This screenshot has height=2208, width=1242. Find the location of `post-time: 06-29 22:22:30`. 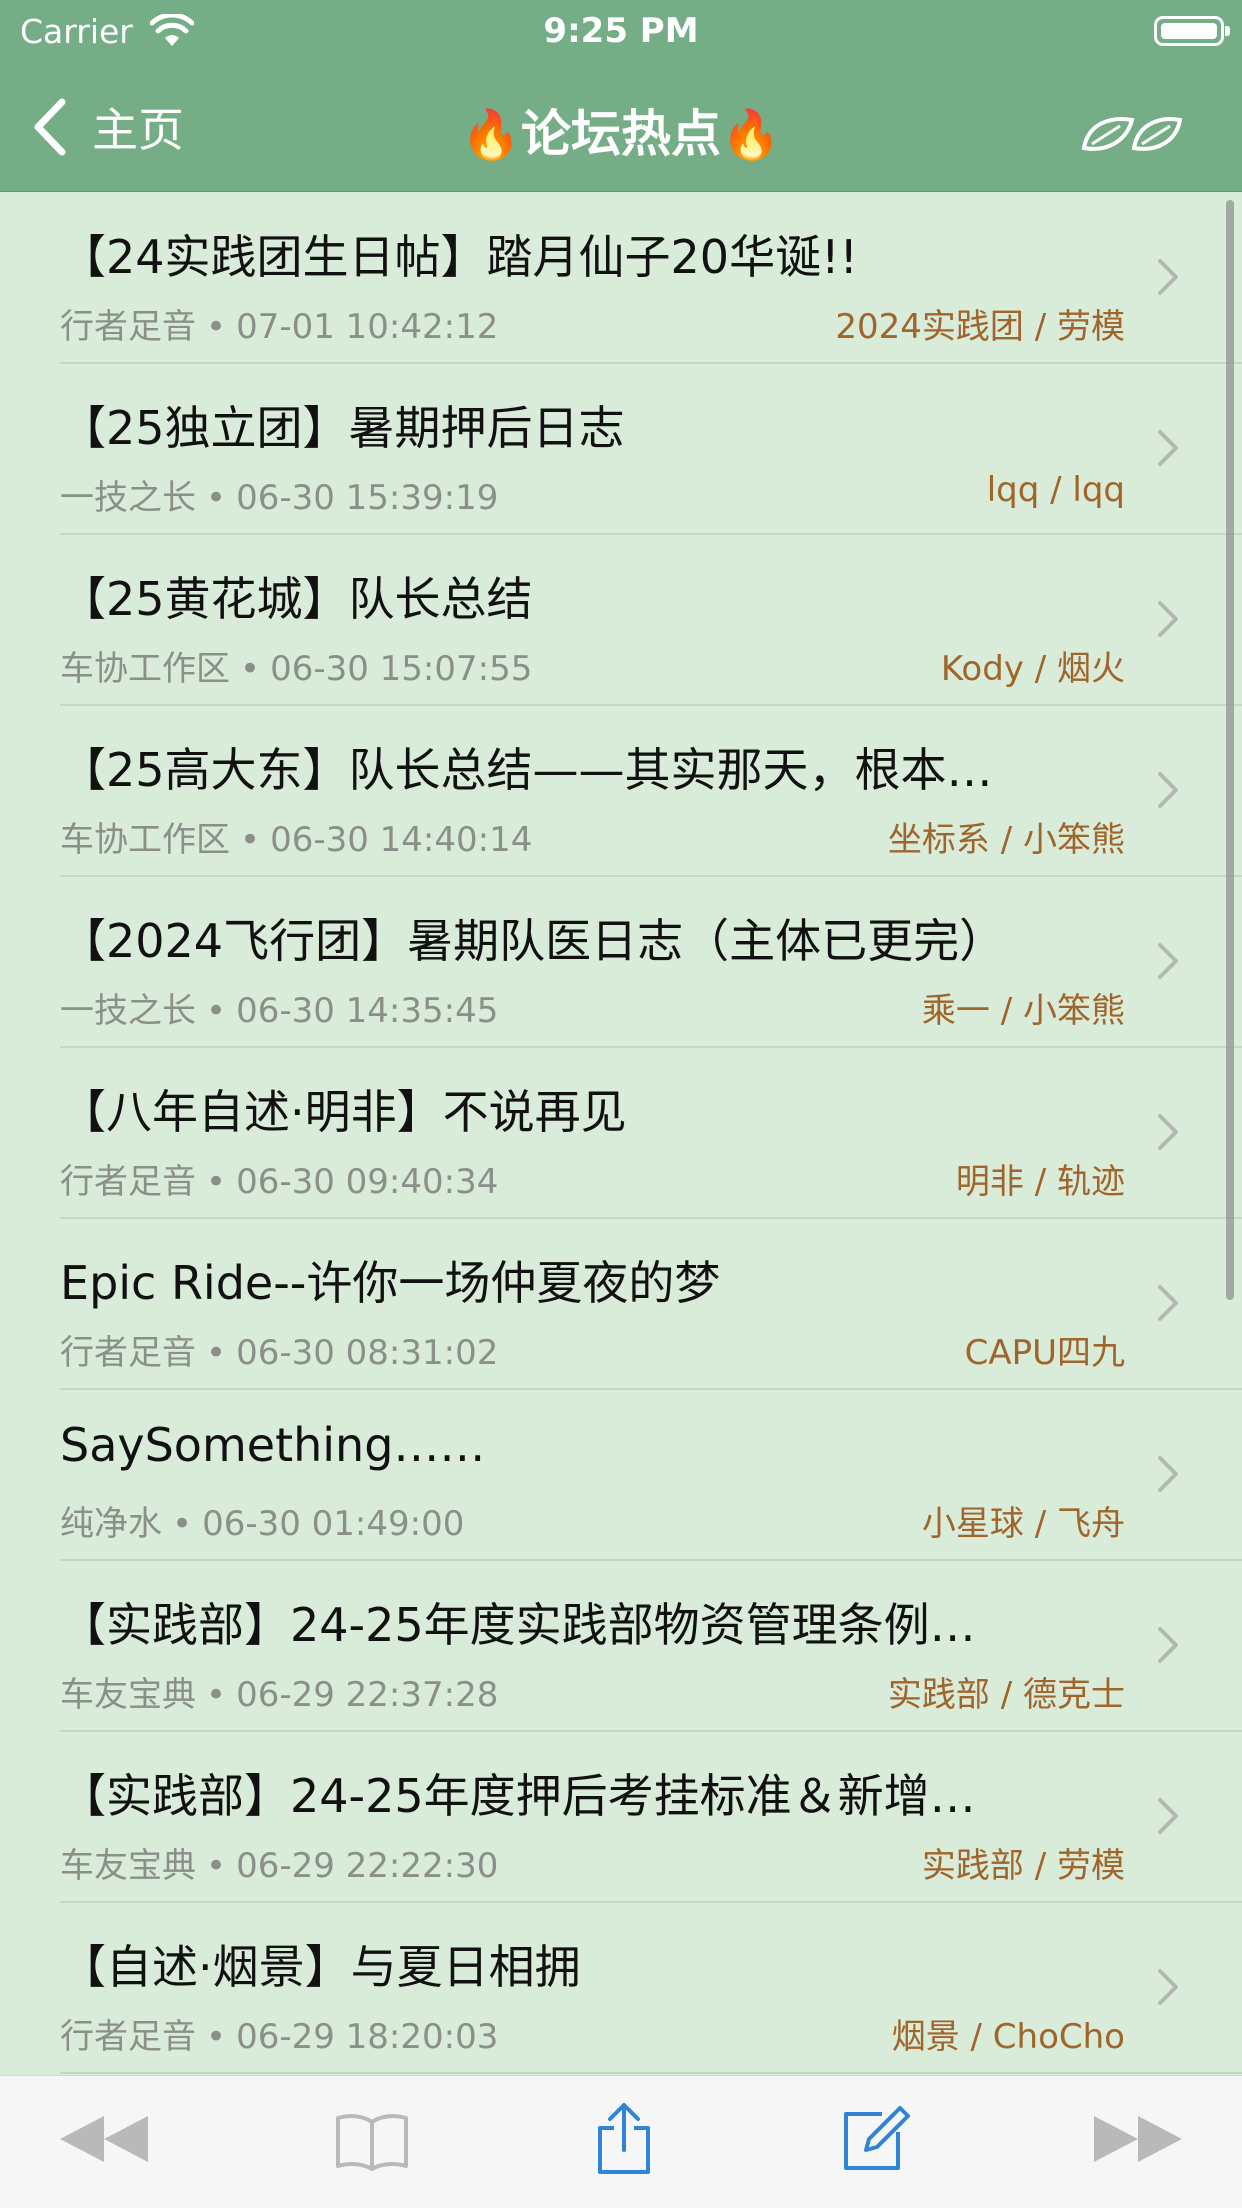

post-time: 06-29 22:22:30 is located at coordinates (367, 1866).